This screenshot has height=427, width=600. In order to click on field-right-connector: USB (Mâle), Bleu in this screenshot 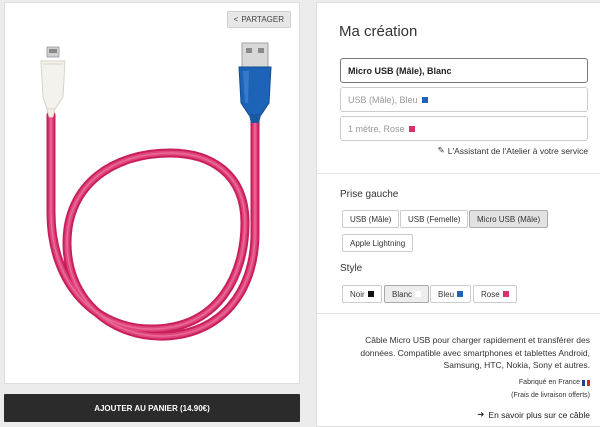, I will do `click(464, 99)`.